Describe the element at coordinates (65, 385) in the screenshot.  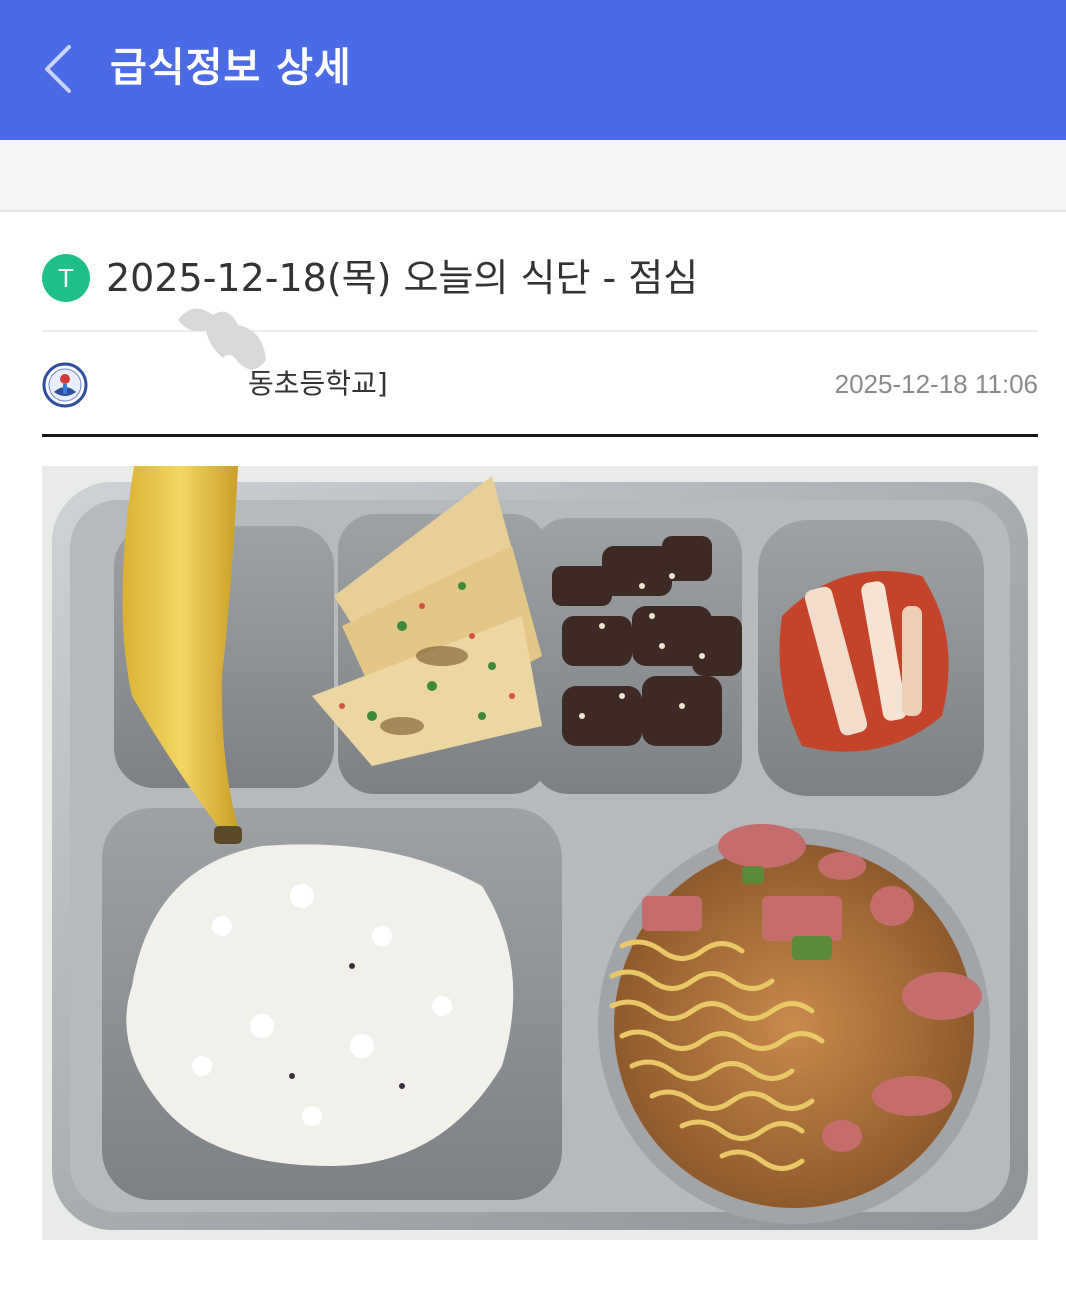
I see `school-logo-icon` at that location.